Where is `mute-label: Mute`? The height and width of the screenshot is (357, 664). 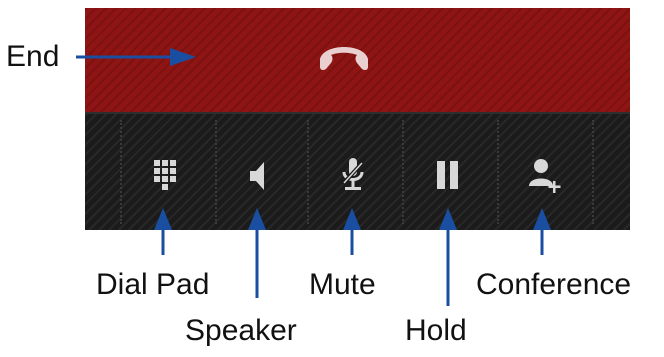
mute-label: Mute is located at coordinates (342, 284).